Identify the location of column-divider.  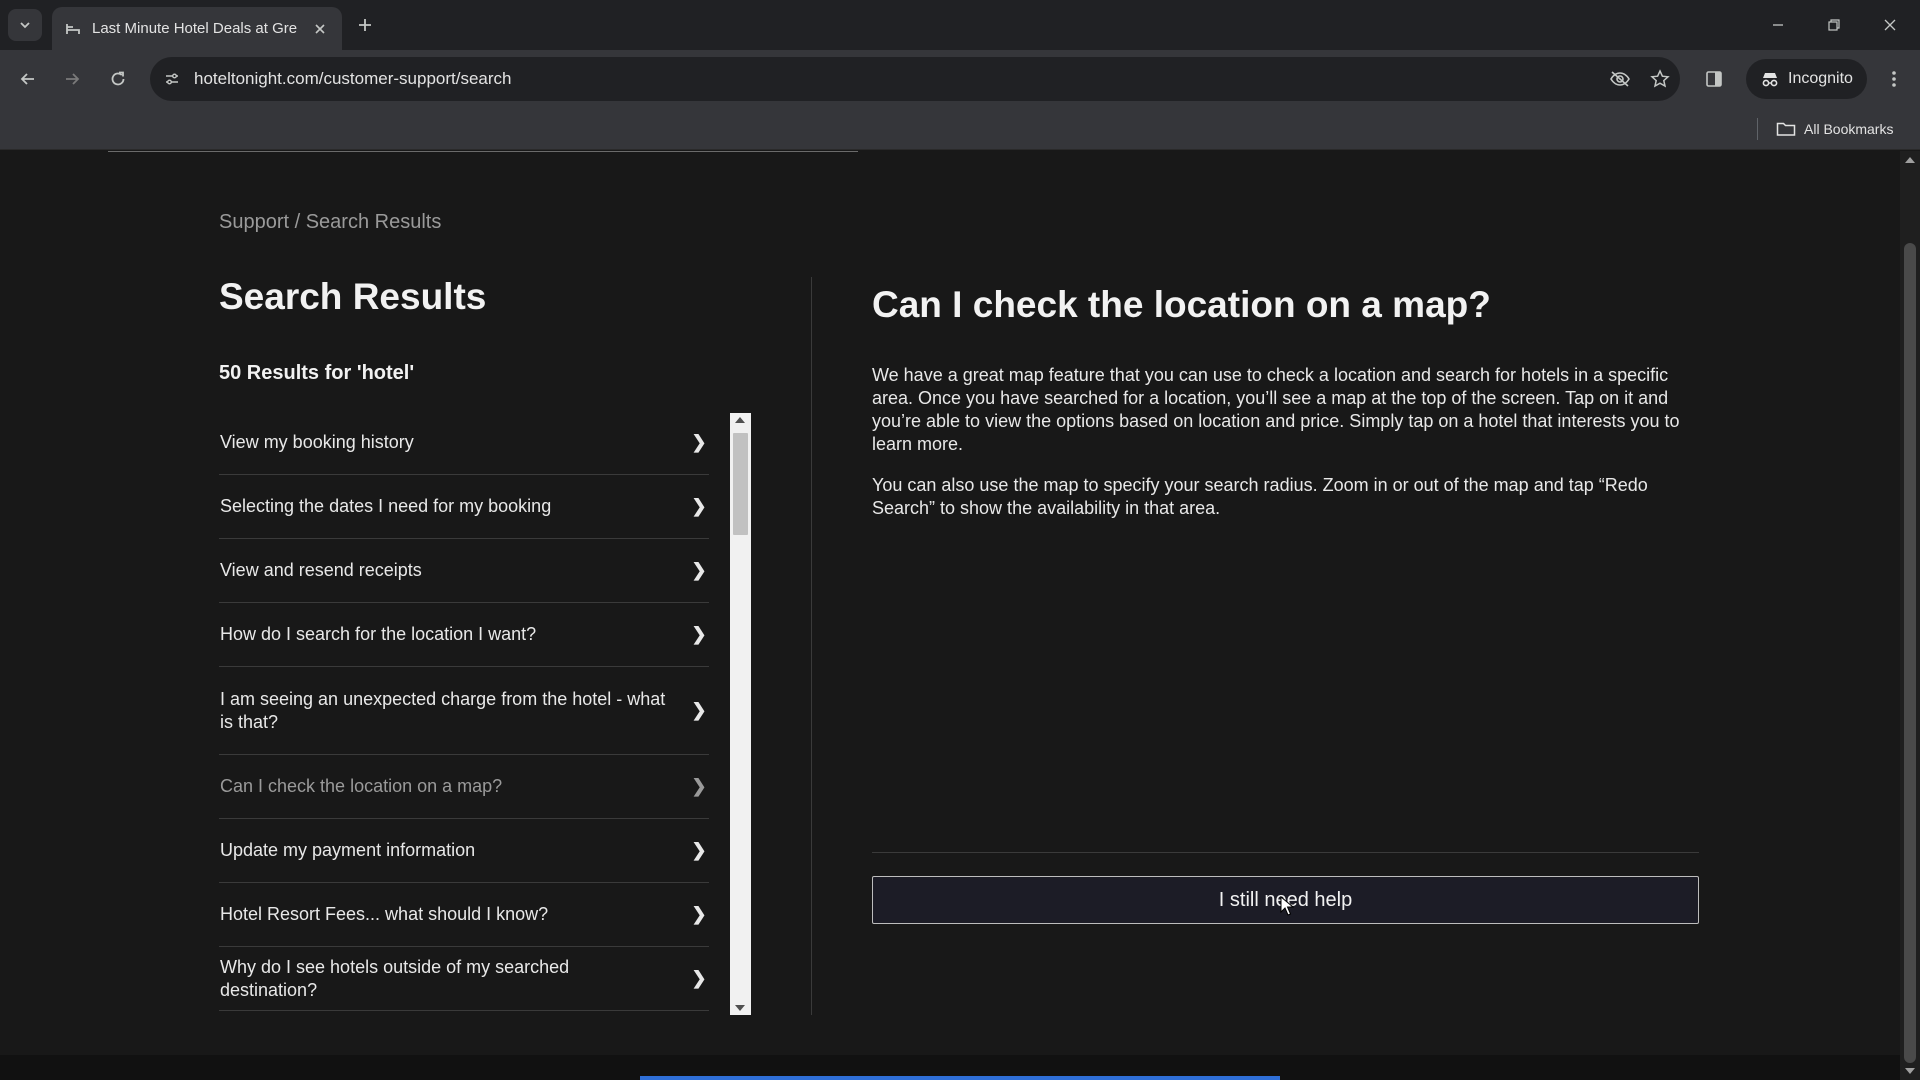
(811, 646).